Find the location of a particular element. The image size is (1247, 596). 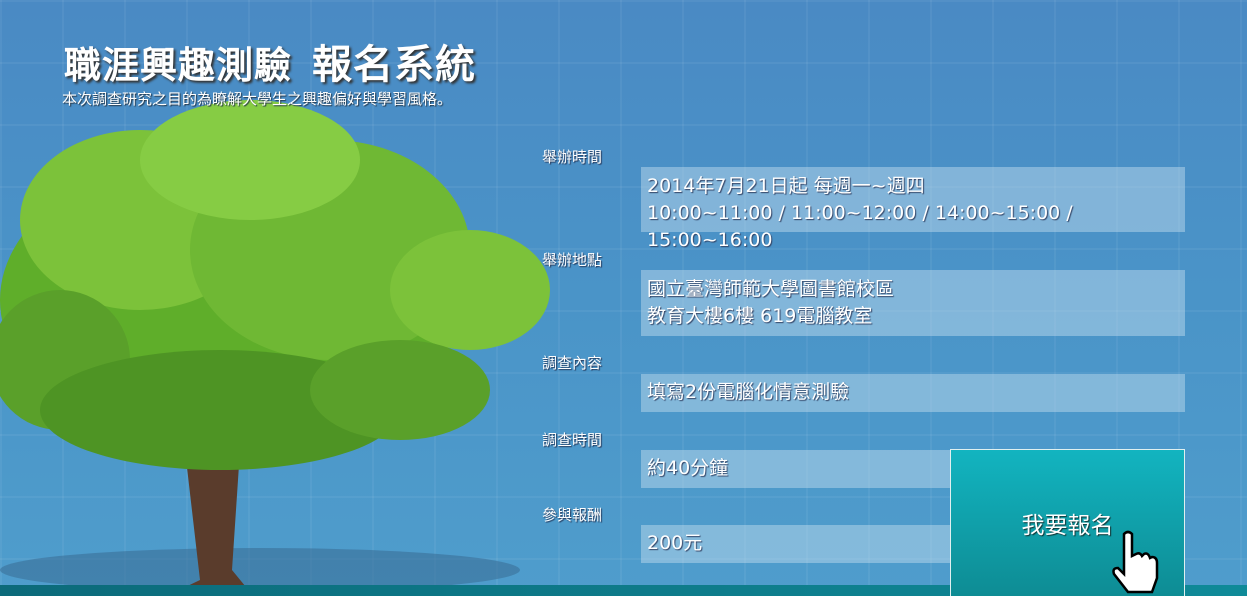

value-content: 填寫2份電腦化情意測驗 is located at coordinates (913, 393).